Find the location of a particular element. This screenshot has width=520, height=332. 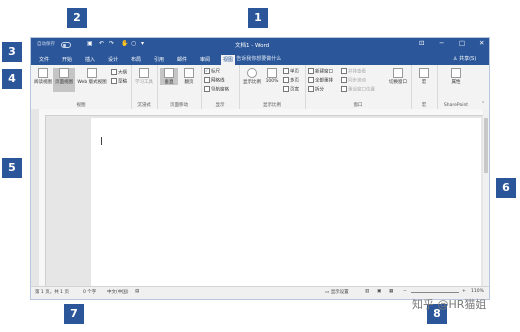

draft-button: 草稿 is located at coordinates (119, 81).